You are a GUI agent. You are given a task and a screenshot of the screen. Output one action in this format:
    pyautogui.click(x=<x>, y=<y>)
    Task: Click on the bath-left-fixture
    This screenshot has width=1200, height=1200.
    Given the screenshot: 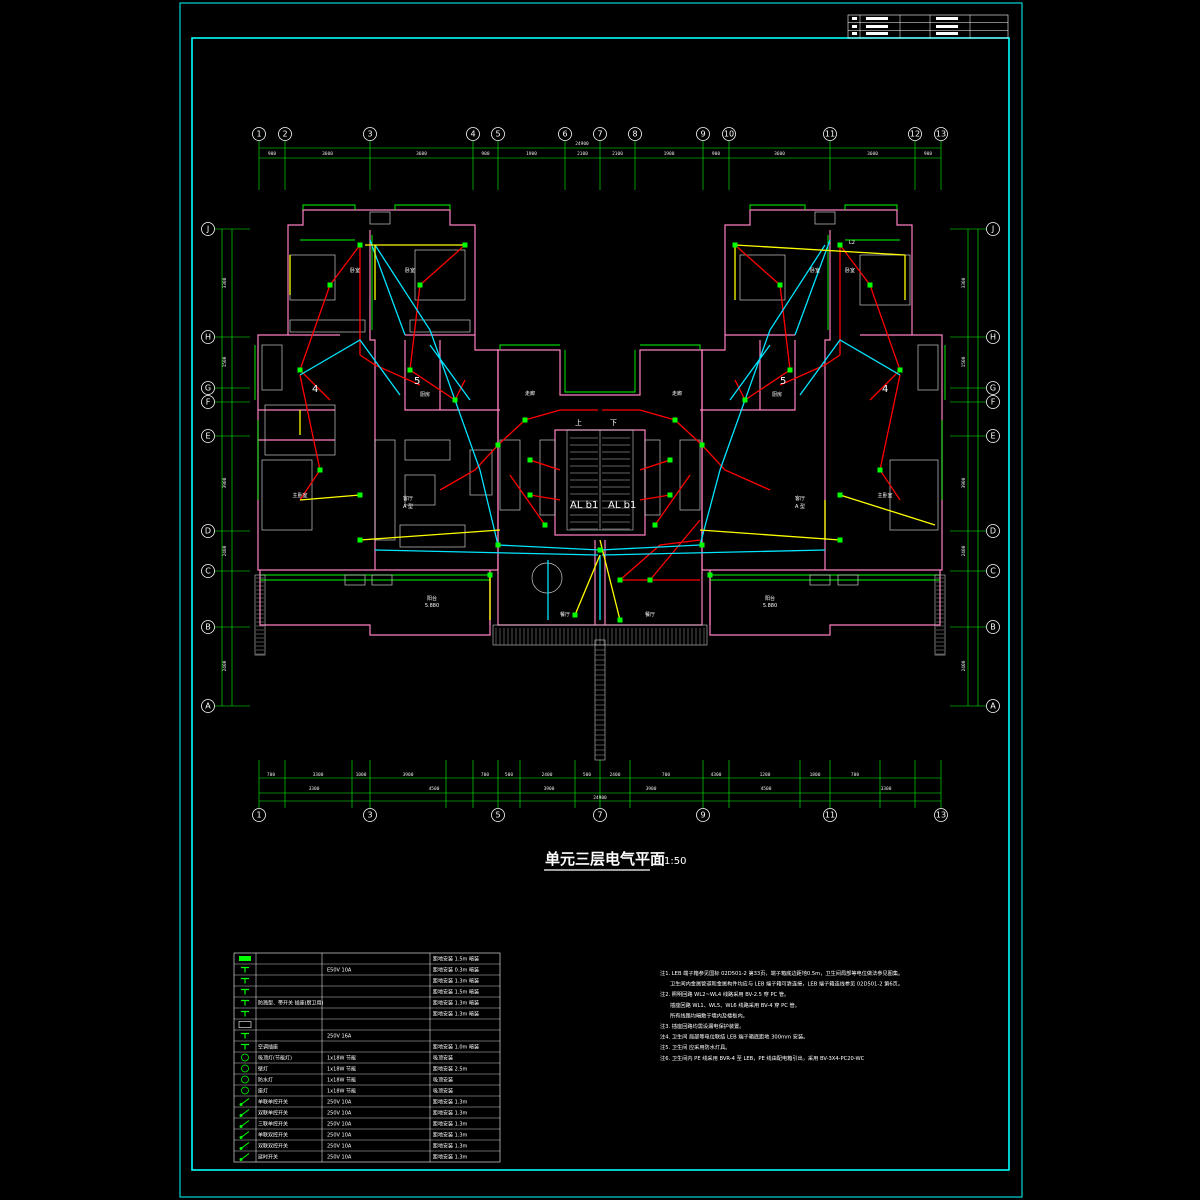 What is the action you would take?
    pyautogui.click(x=272, y=367)
    